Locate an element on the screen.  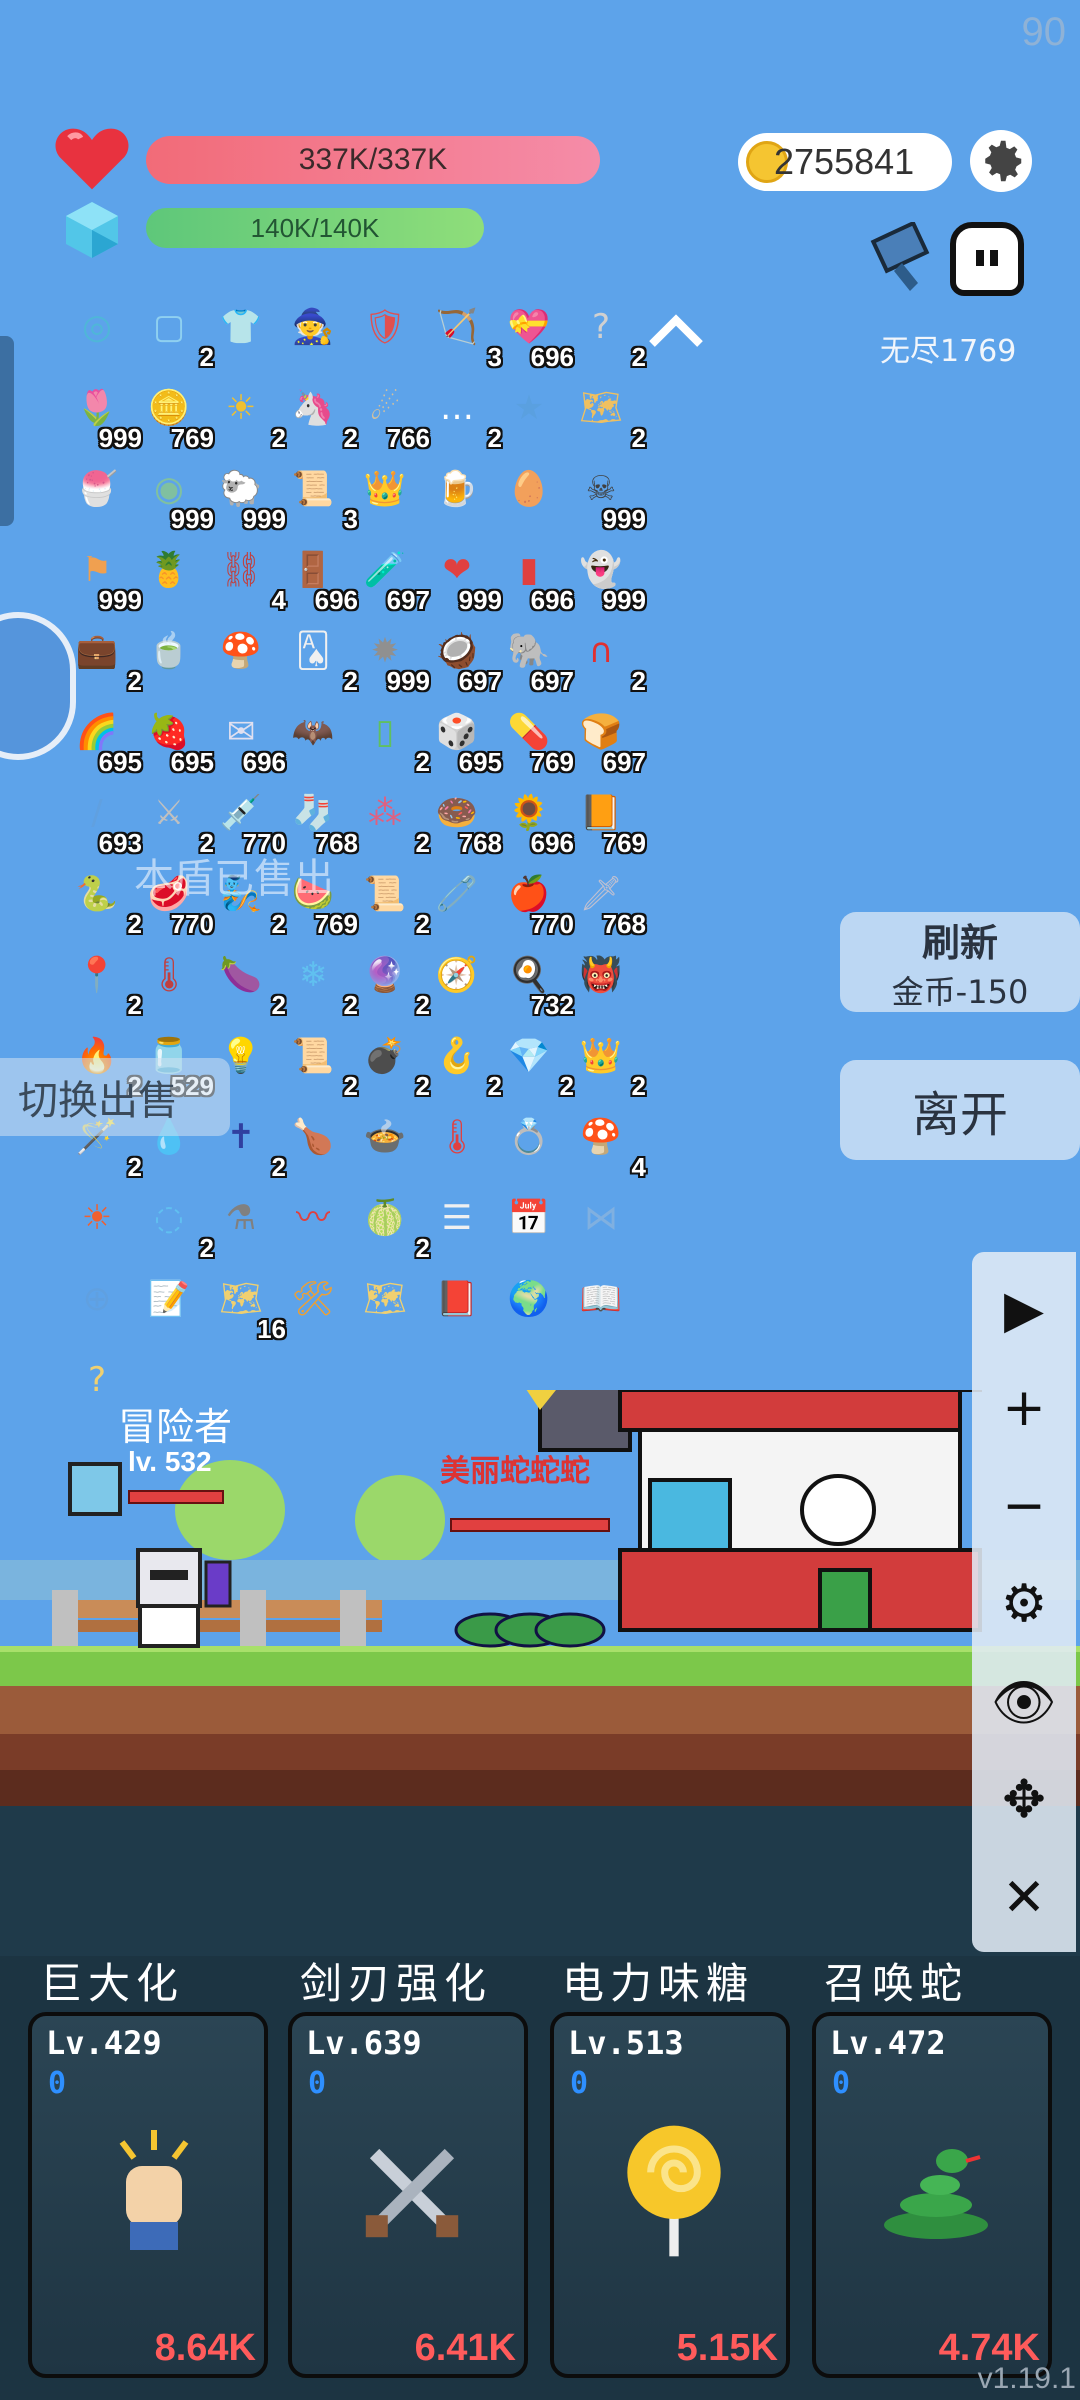
inventory-slot: 🌷 999 is located at coordinates (103, 417).